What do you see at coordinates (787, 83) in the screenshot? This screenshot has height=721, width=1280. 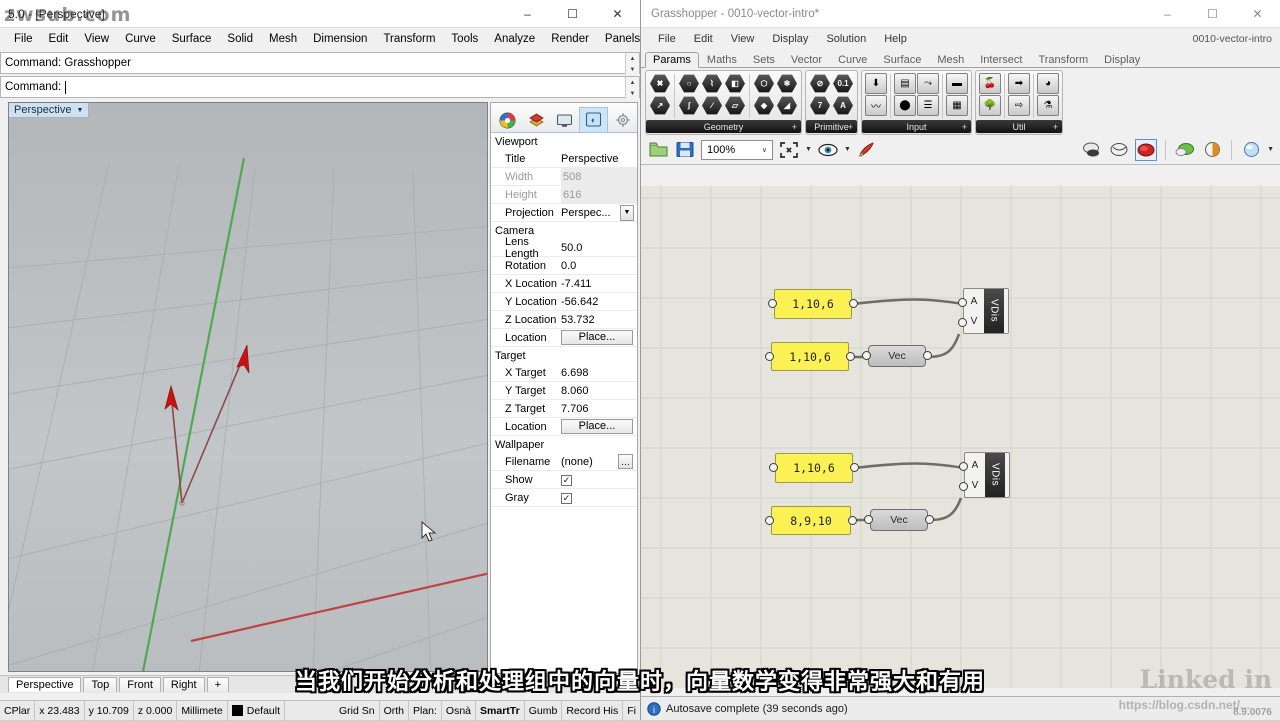 I see `mesh-param-icon: ❄` at bounding box center [787, 83].